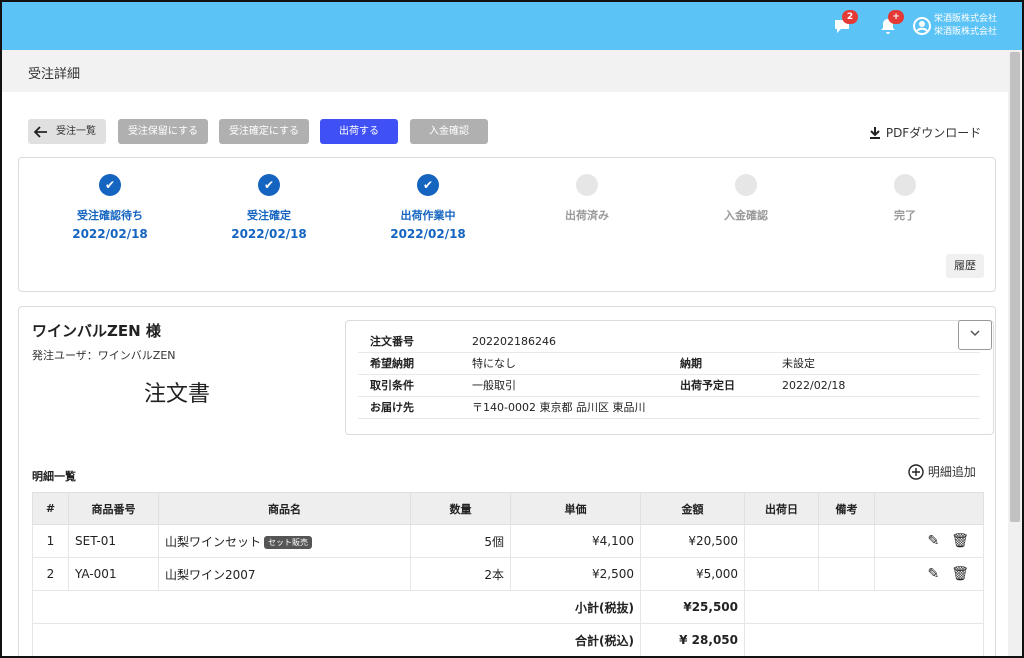  I want to click on product-name: 山梨ワインセット, so click(213, 541).